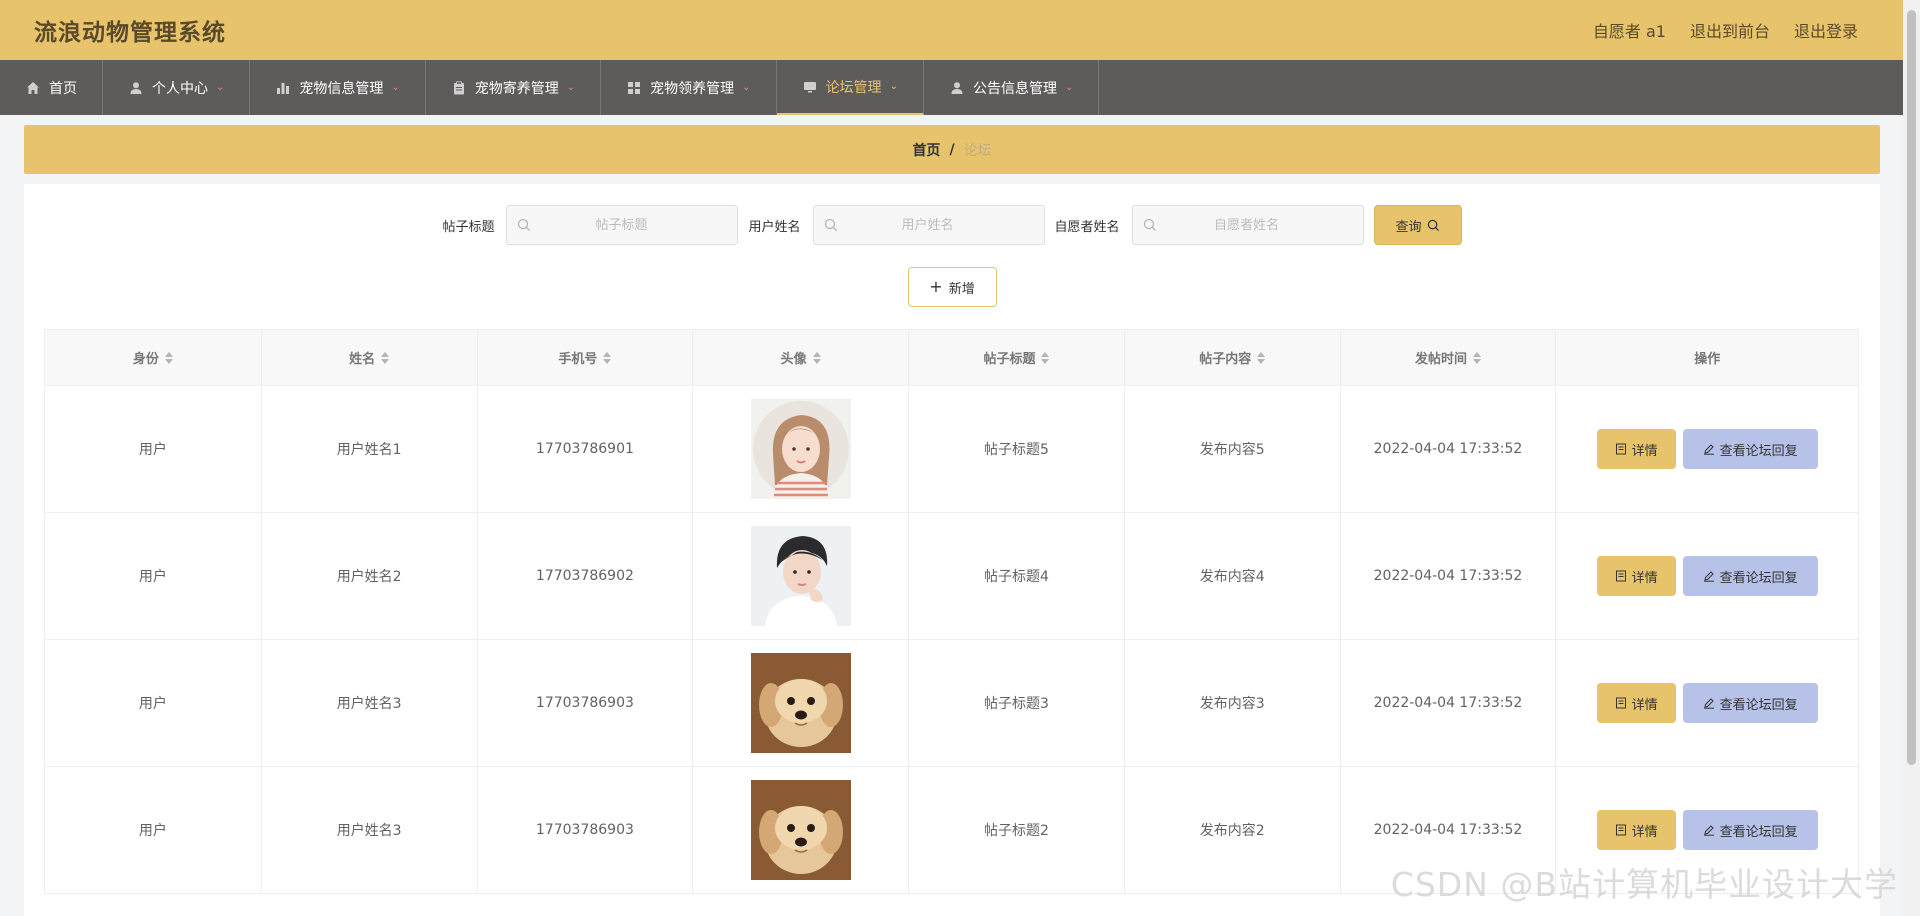 The height and width of the screenshot is (916, 1920). What do you see at coordinates (1012, 87) in the screenshot?
I see `nav-item-announcements: 公告信息管理 ⌄` at bounding box center [1012, 87].